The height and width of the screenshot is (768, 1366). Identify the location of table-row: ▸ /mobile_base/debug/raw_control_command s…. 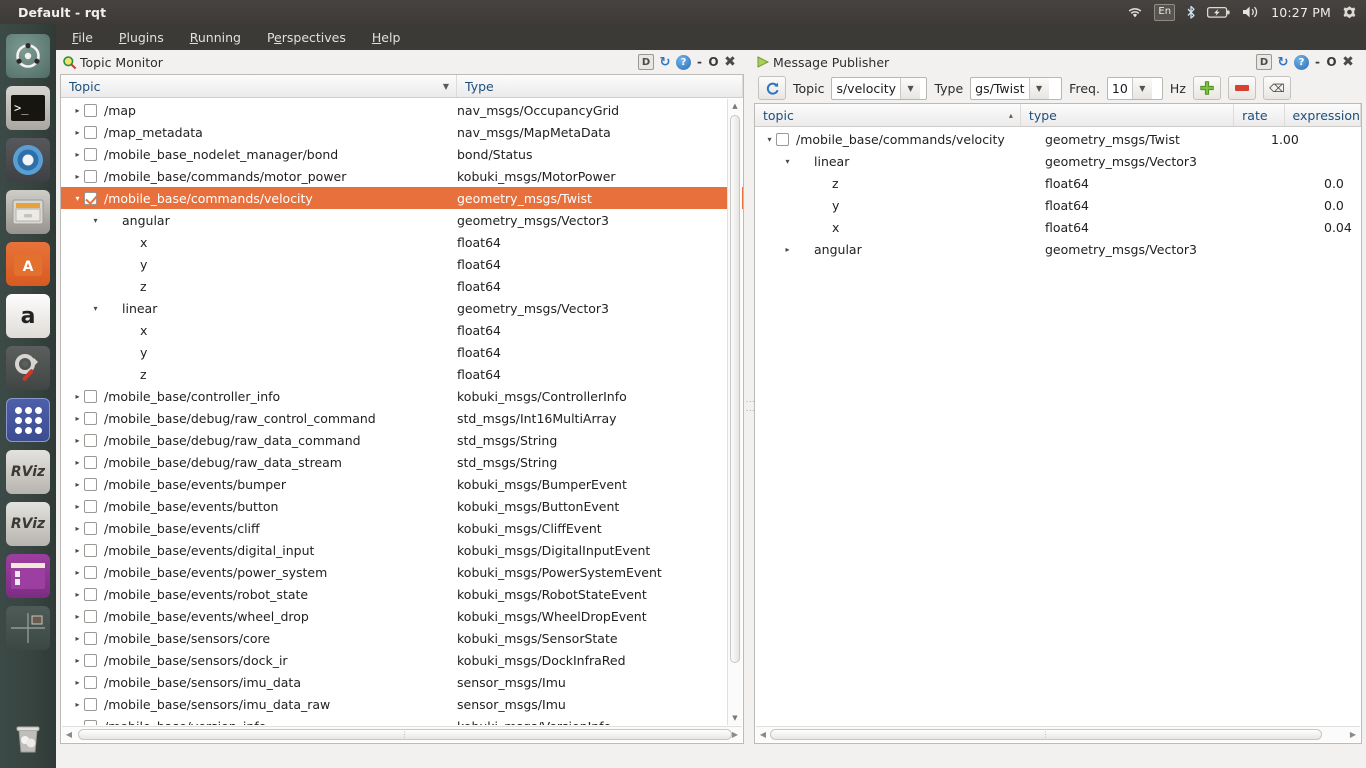
(402, 418).